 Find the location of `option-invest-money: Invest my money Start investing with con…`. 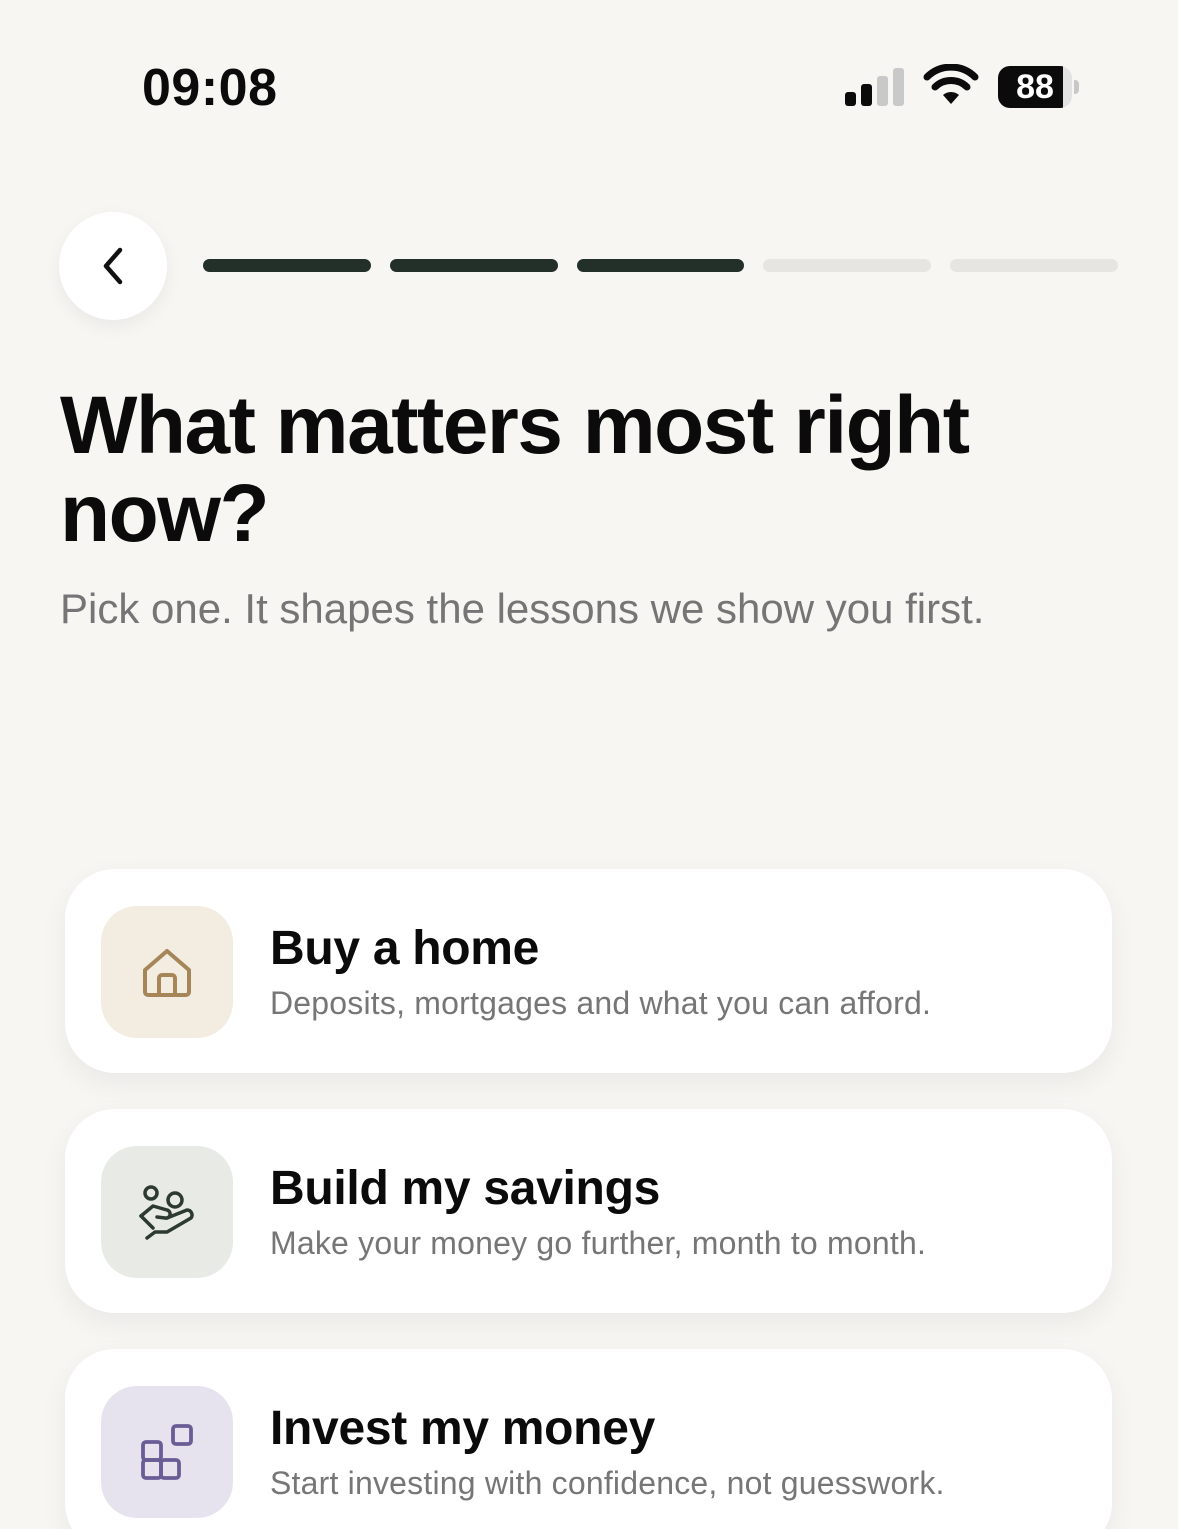

option-invest-money: Invest my money Start investing with con… is located at coordinates (588, 1439).